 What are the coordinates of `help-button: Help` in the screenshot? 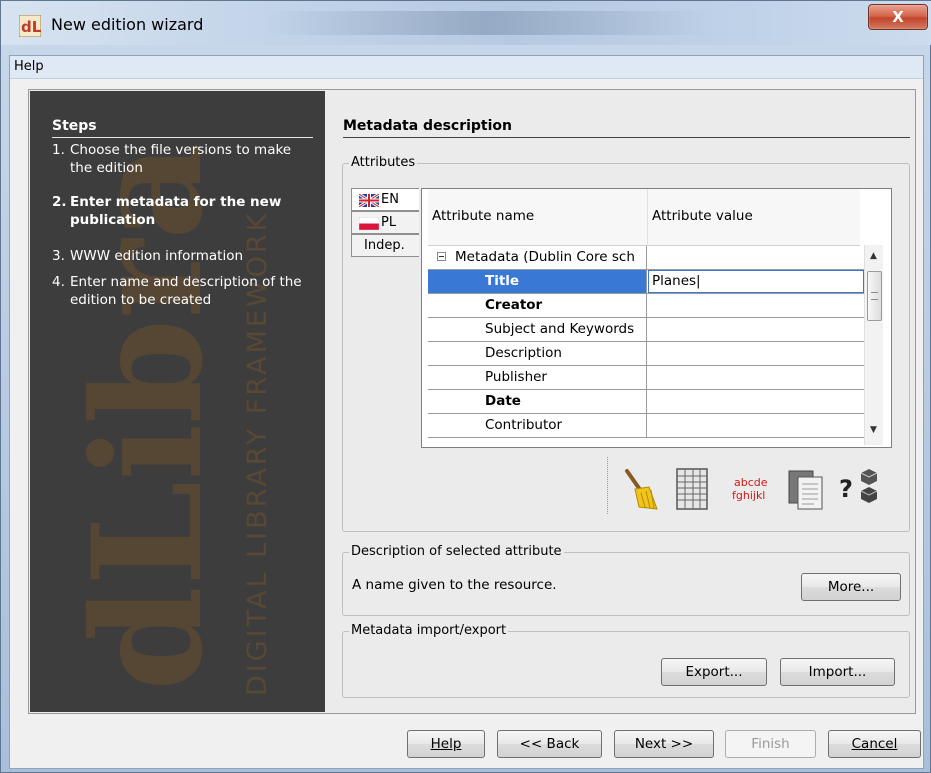 It's located at (446, 744).